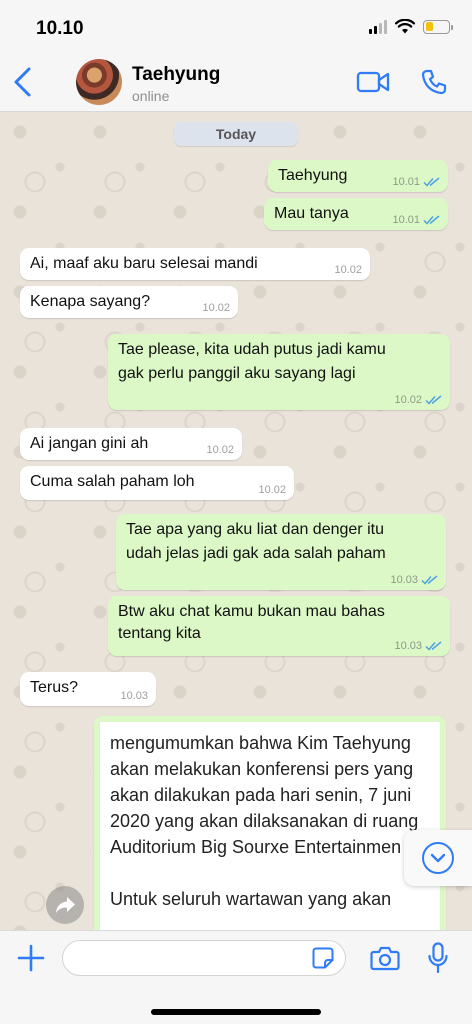 This screenshot has width=472, height=1024. I want to click on status-icons, so click(411, 26).